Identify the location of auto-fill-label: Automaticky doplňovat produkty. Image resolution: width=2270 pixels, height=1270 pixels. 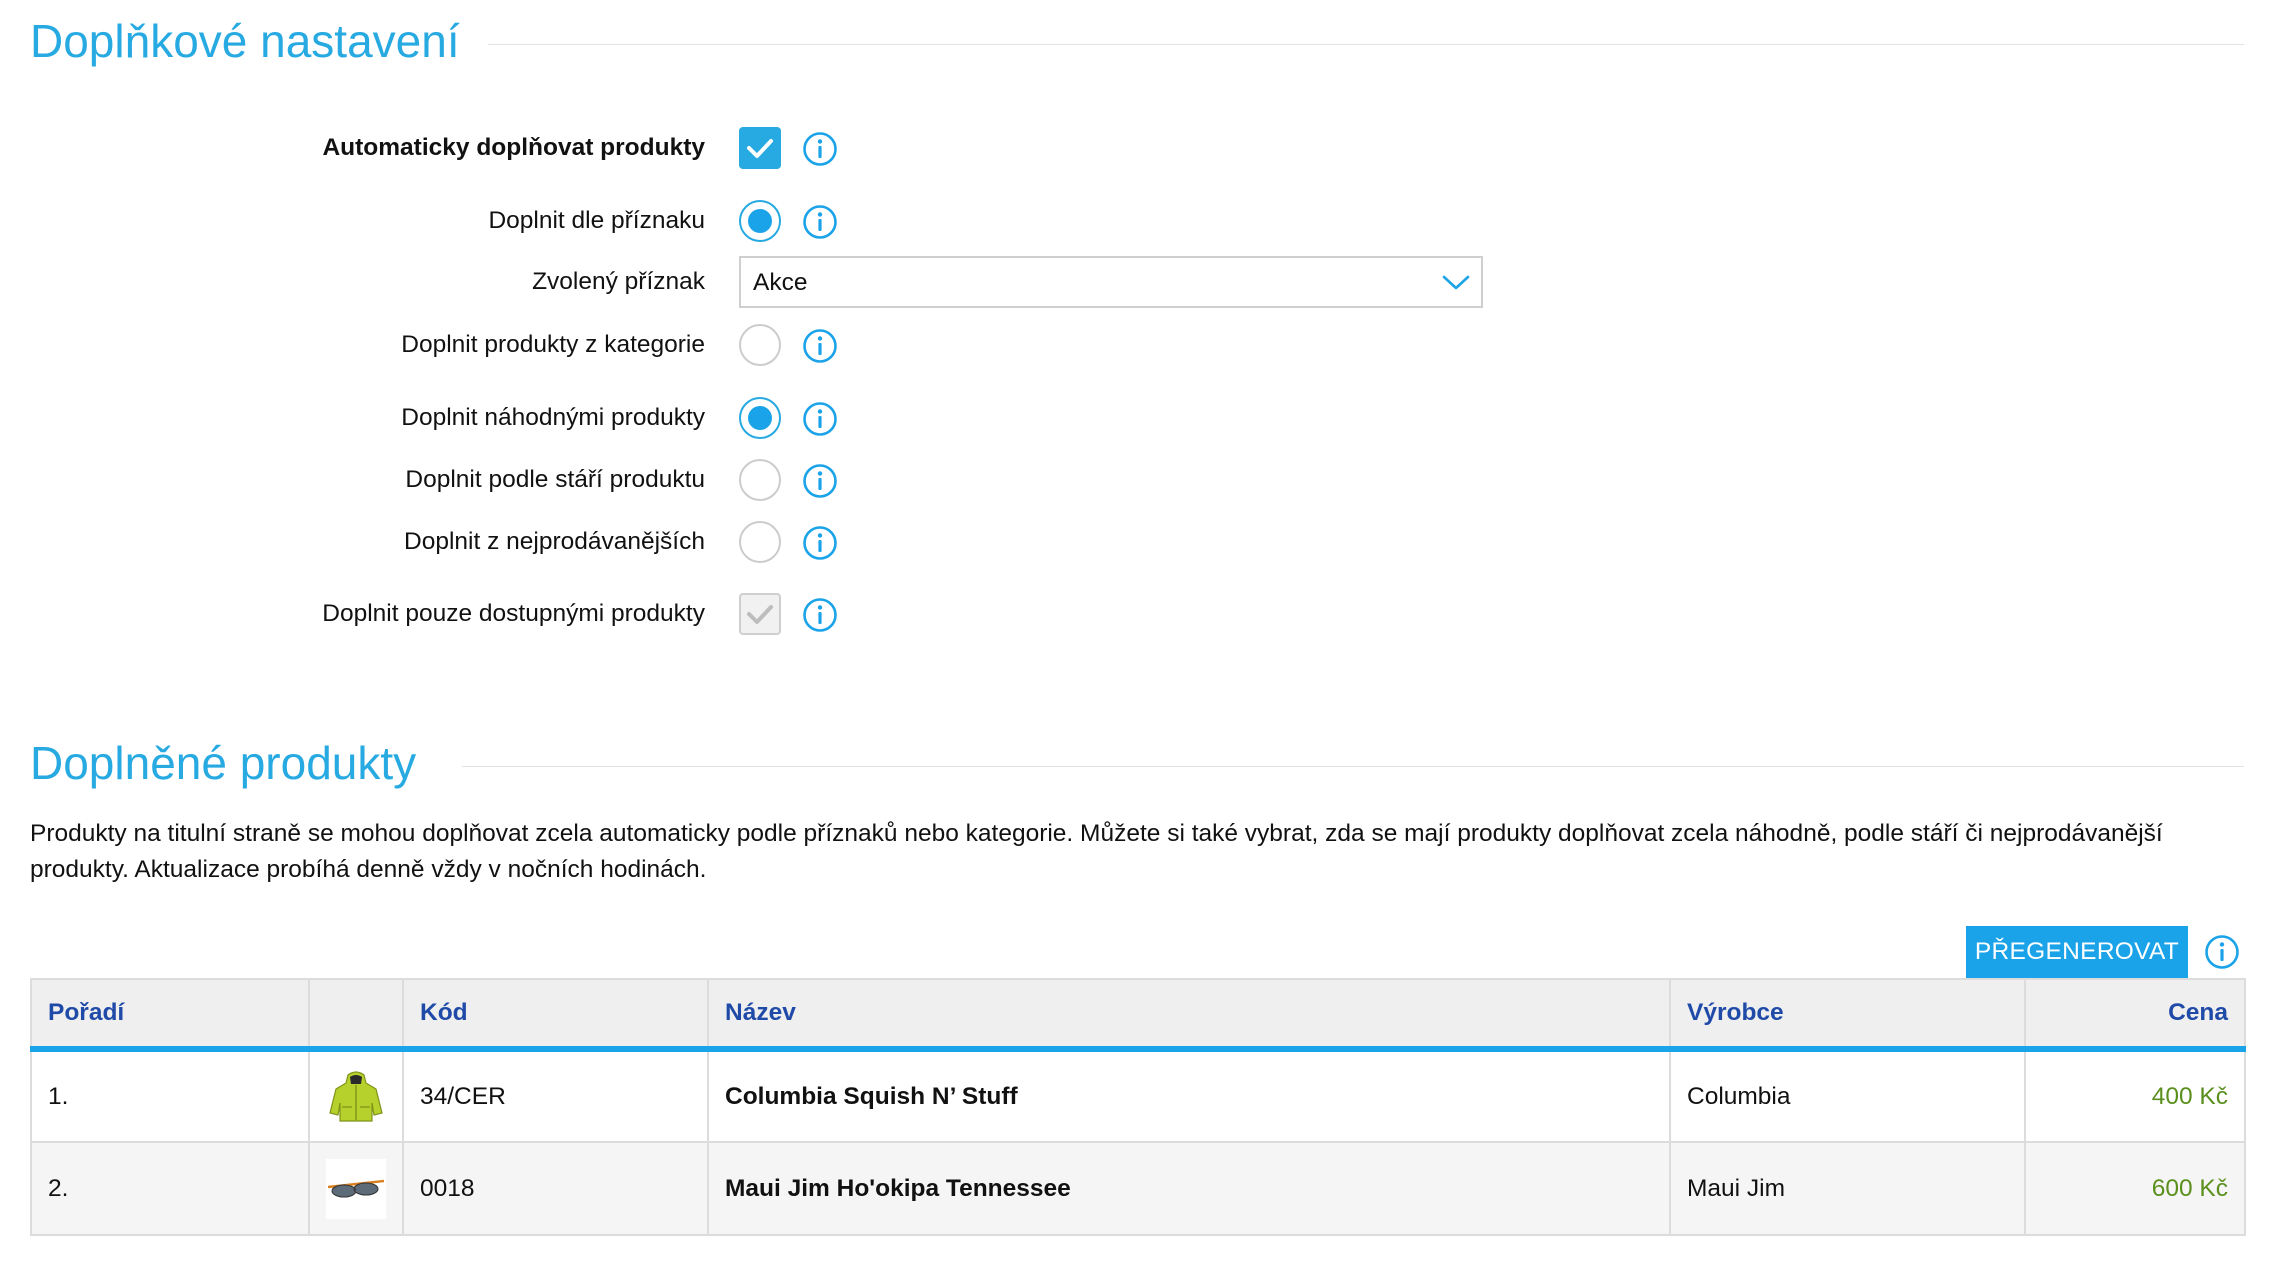
(513, 147).